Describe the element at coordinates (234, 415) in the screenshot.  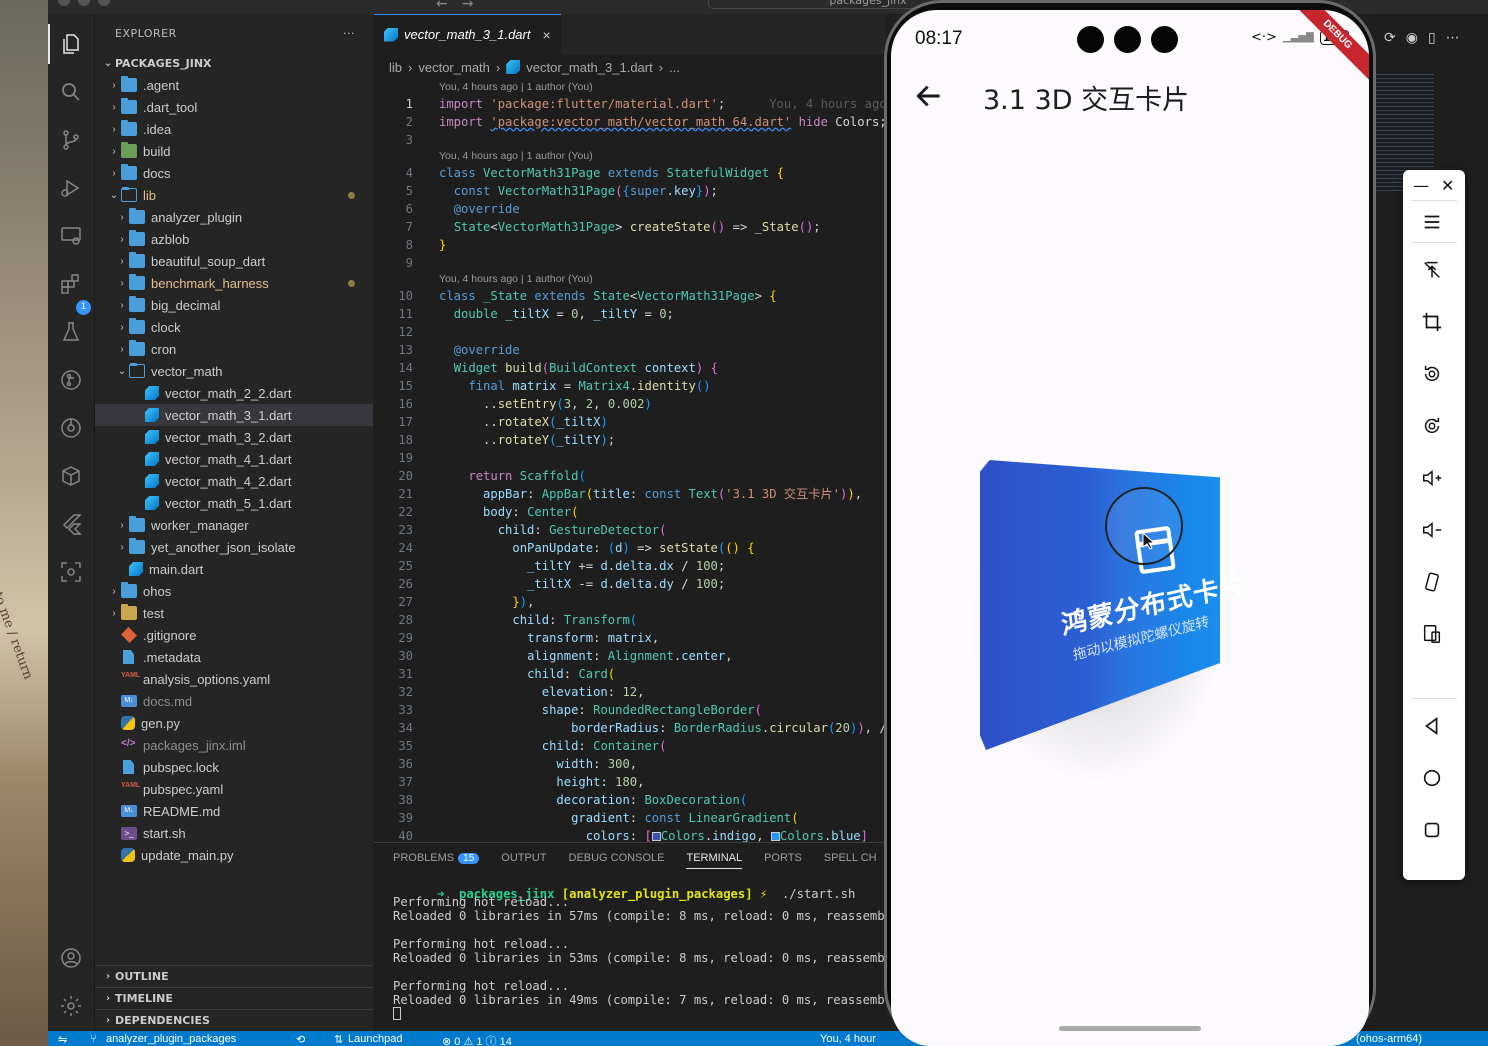
I see `tree-file: vector_math_3_1.dart` at that location.